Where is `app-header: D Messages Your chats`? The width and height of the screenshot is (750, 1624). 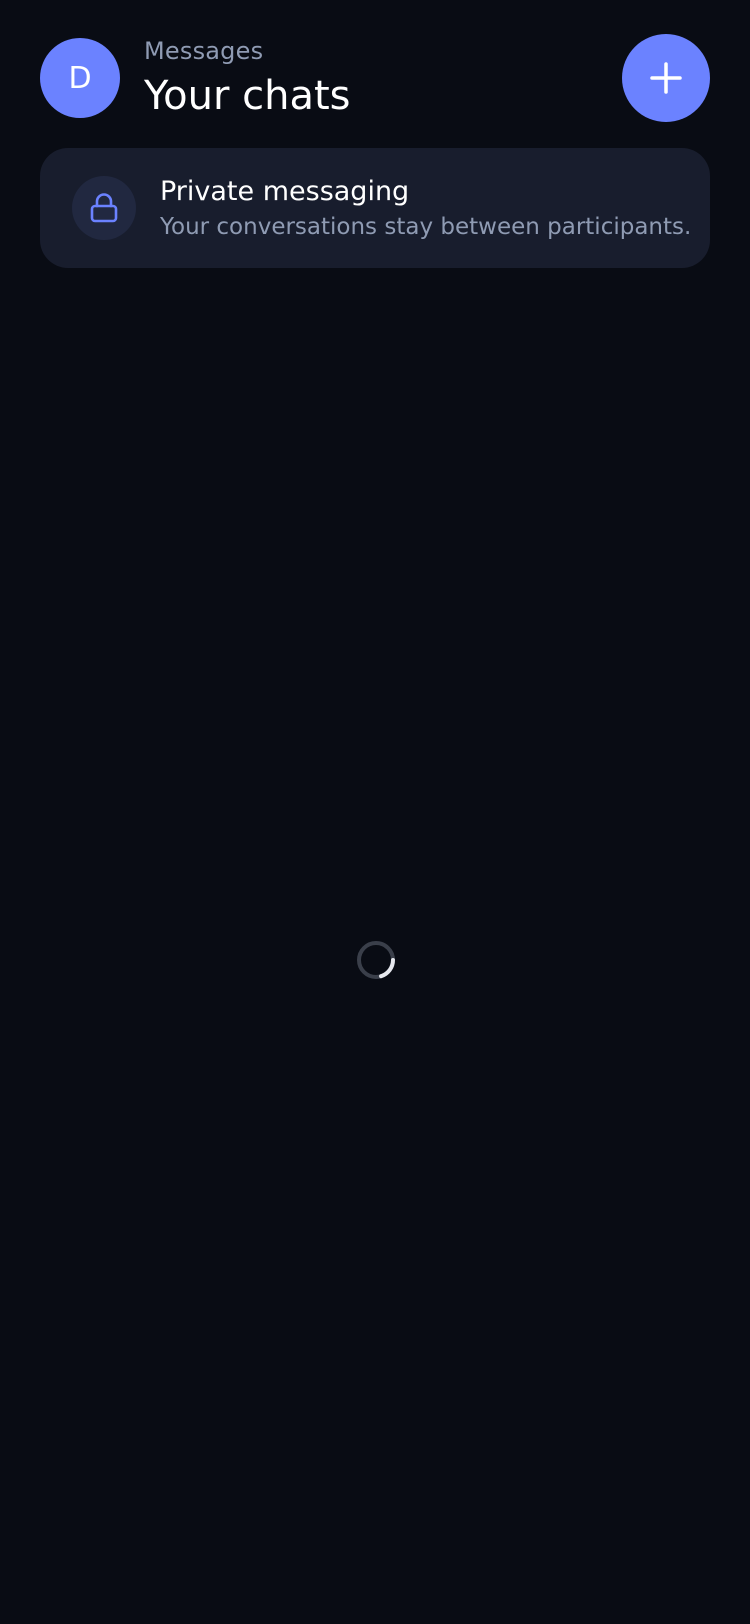
app-header: D Messages Your chats is located at coordinates (375, 70).